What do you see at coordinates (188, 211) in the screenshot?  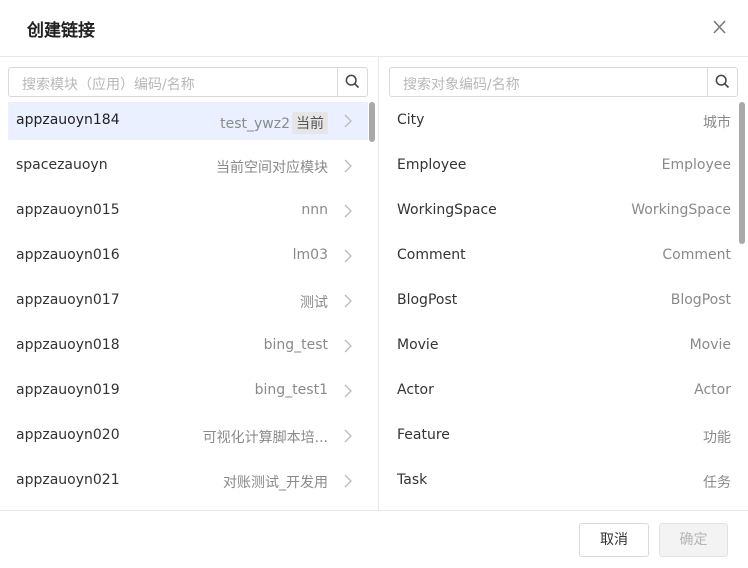 I see `module-list-item: appzauoyn015 nnn` at bounding box center [188, 211].